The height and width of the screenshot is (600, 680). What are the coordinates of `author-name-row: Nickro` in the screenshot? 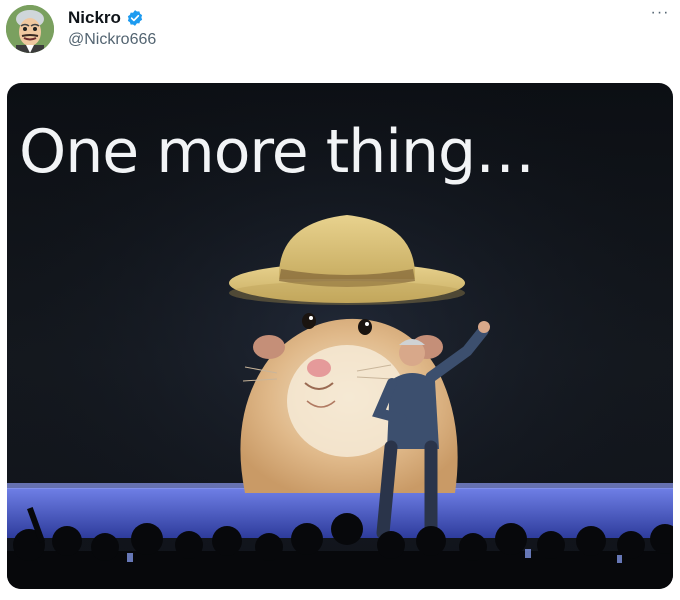 It's located at (106, 18).